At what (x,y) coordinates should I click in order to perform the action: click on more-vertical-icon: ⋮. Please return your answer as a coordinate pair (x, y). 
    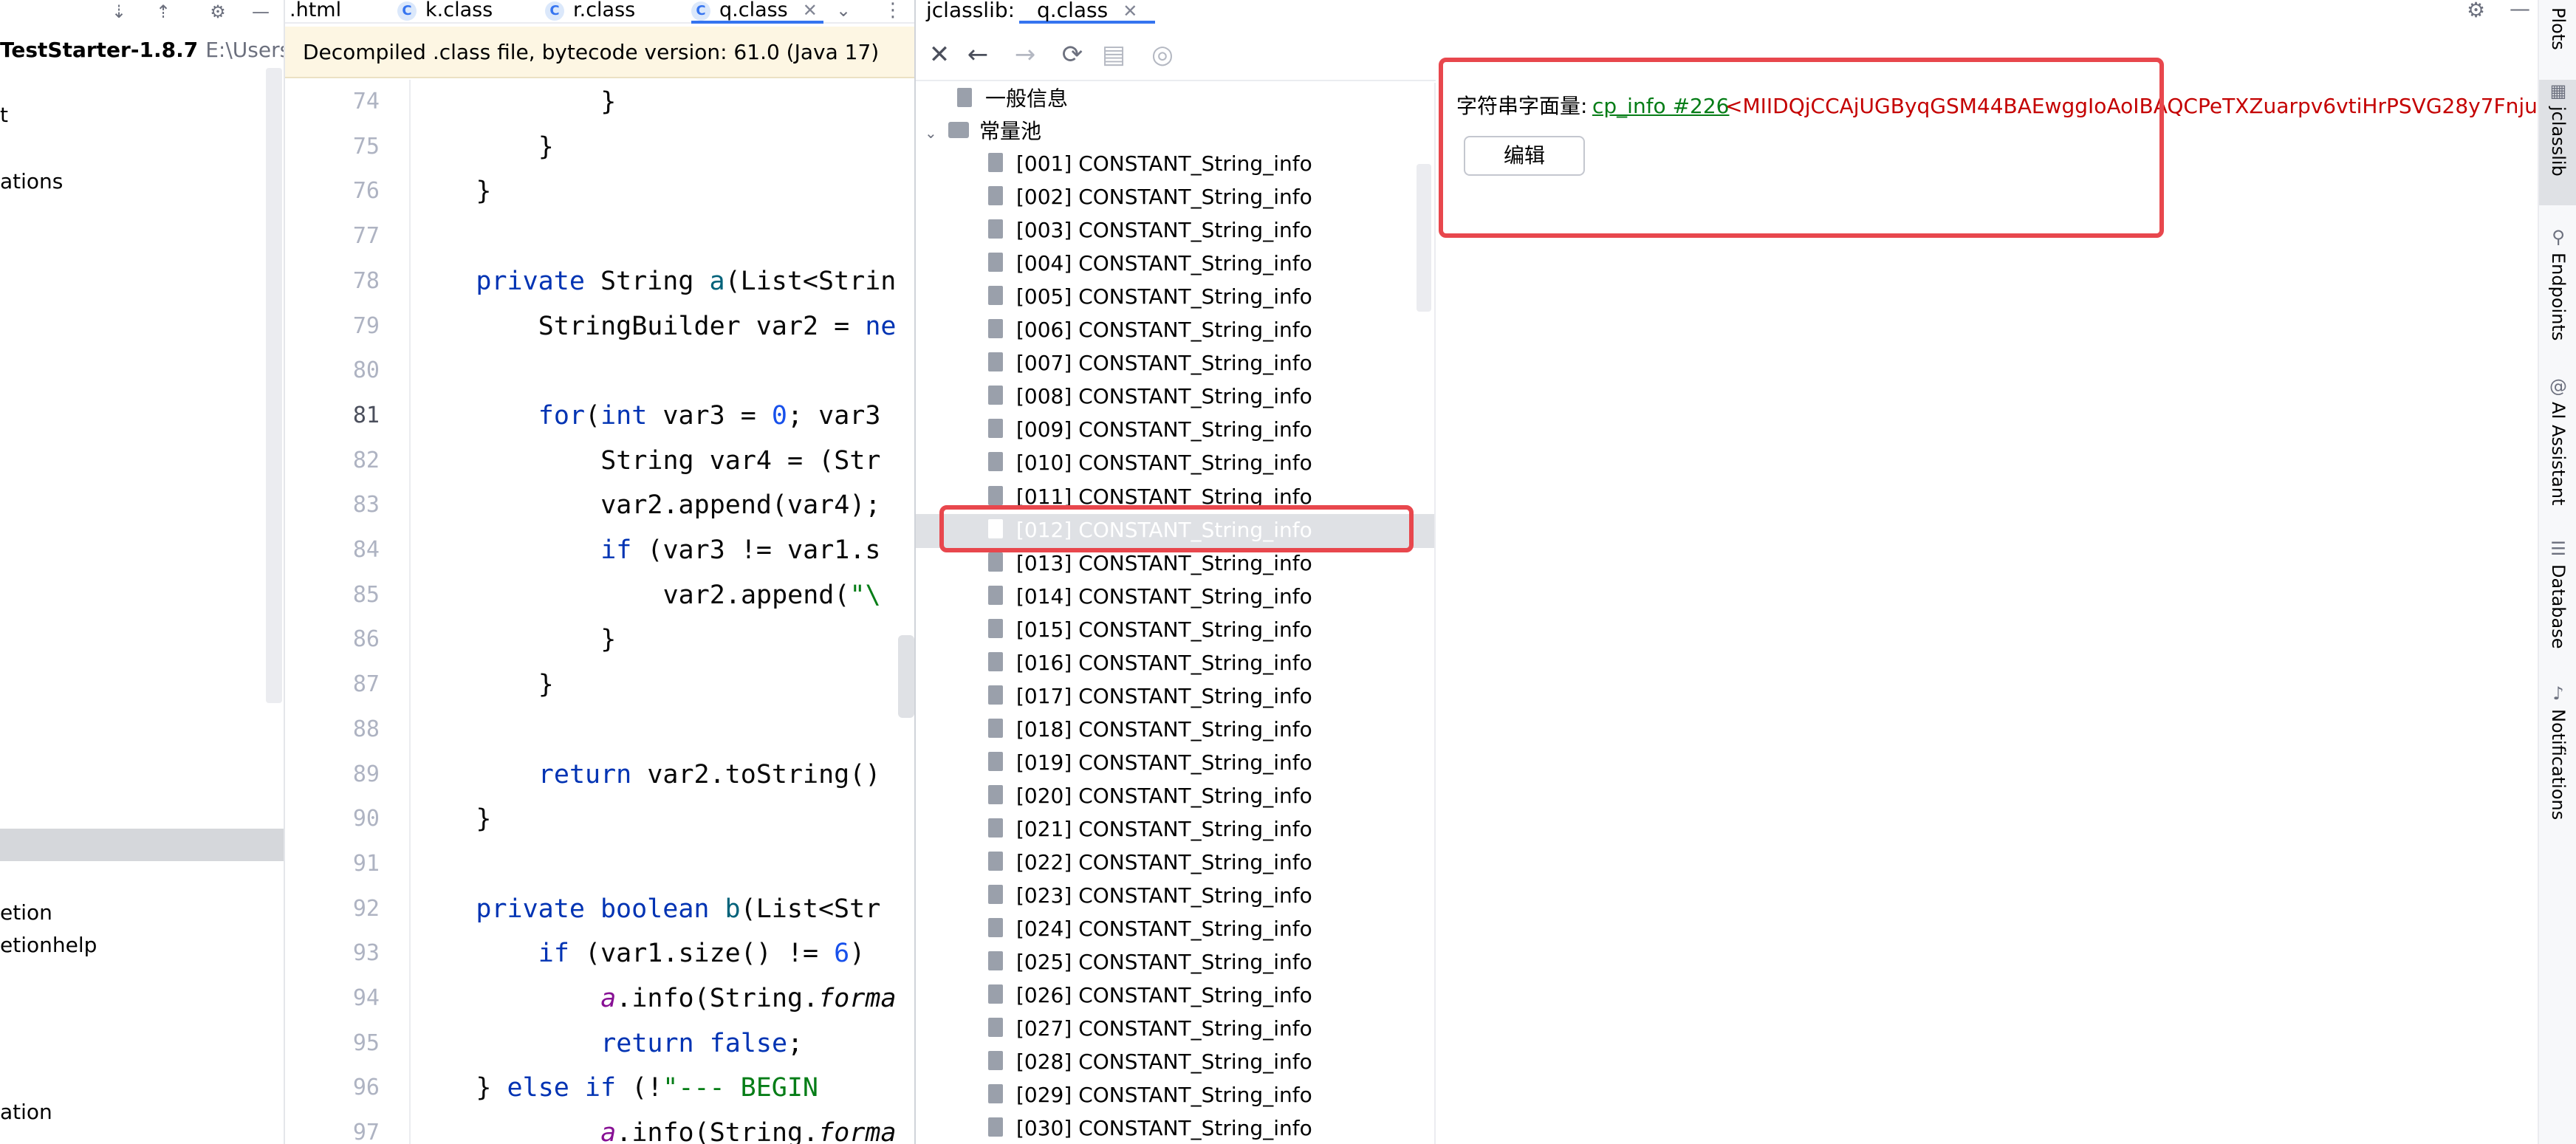
    Looking at the image, I should click on (892, 10).